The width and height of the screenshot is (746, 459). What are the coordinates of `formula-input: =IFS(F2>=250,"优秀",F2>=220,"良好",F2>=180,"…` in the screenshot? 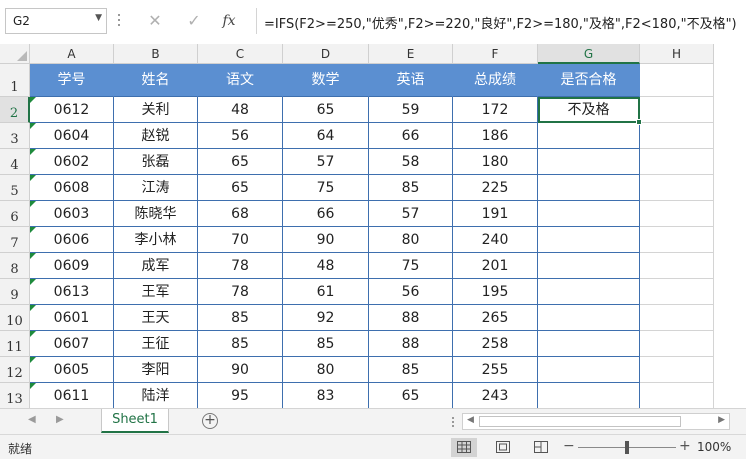 It's located at (501, 21).